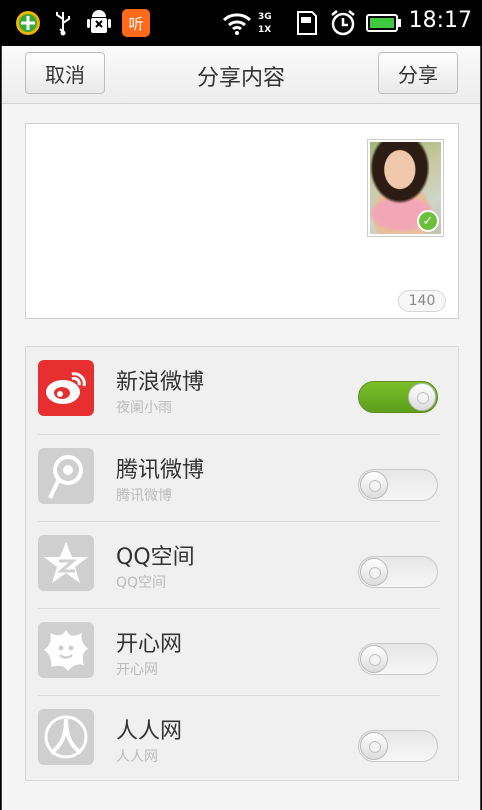  What do you see at coordinates (422, 301) in the screenshot?
I see `char-counter: 140` at bounding box center [422, 301].